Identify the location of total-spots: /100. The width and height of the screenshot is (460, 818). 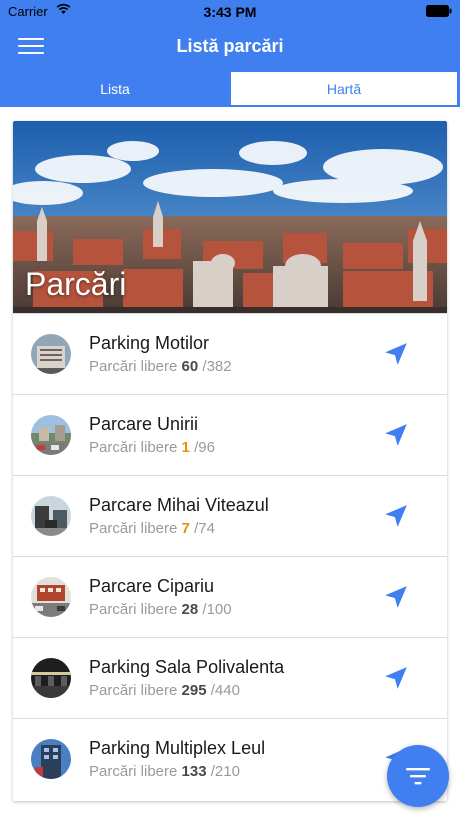
(217, 609).